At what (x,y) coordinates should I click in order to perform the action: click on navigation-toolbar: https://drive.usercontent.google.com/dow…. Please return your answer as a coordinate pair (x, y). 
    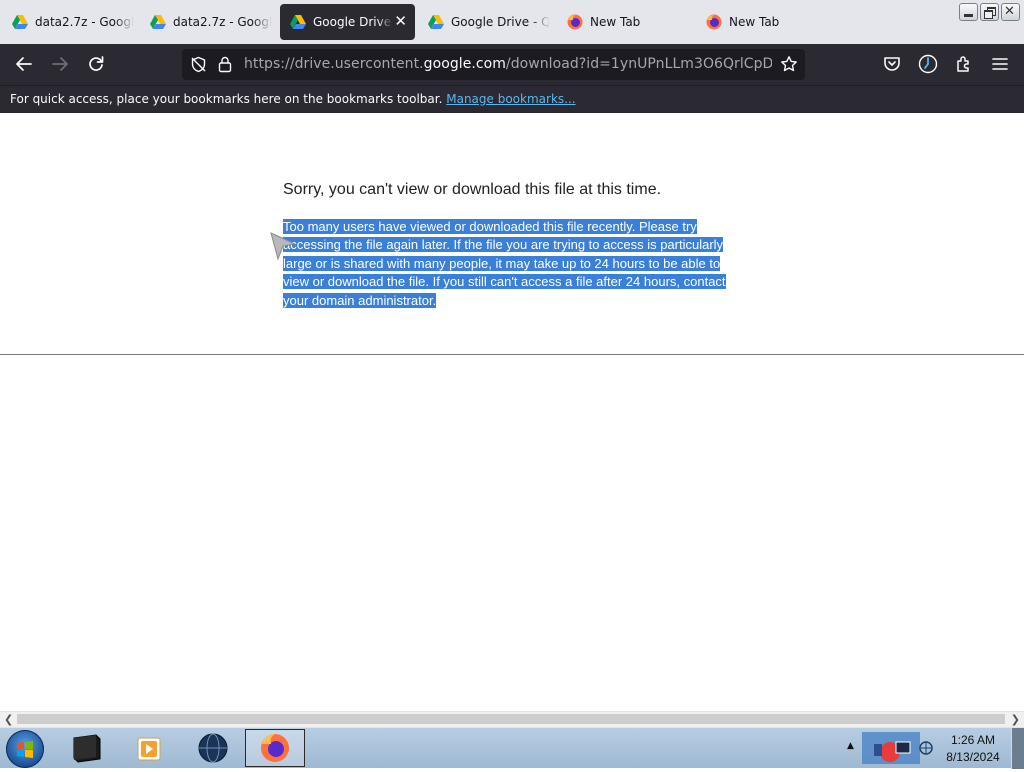
    Looking at the image, I should click on (512, 64).